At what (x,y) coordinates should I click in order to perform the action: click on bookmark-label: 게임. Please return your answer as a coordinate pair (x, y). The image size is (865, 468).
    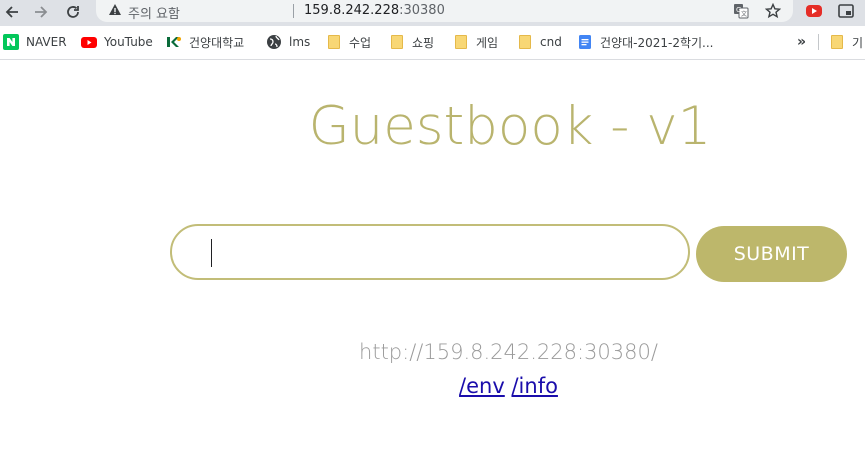
    Looking at the image, I should click on (487, 42).